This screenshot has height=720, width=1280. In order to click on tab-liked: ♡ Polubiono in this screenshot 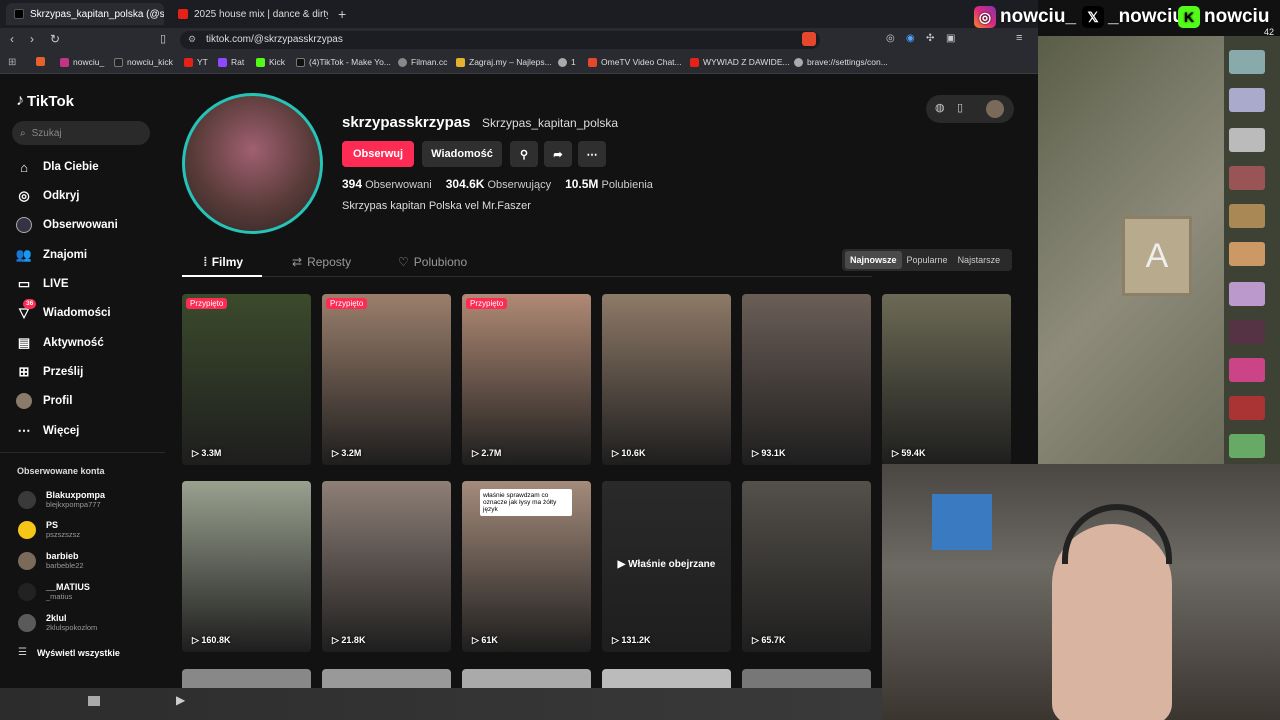, I will do `click(432, 262)`.